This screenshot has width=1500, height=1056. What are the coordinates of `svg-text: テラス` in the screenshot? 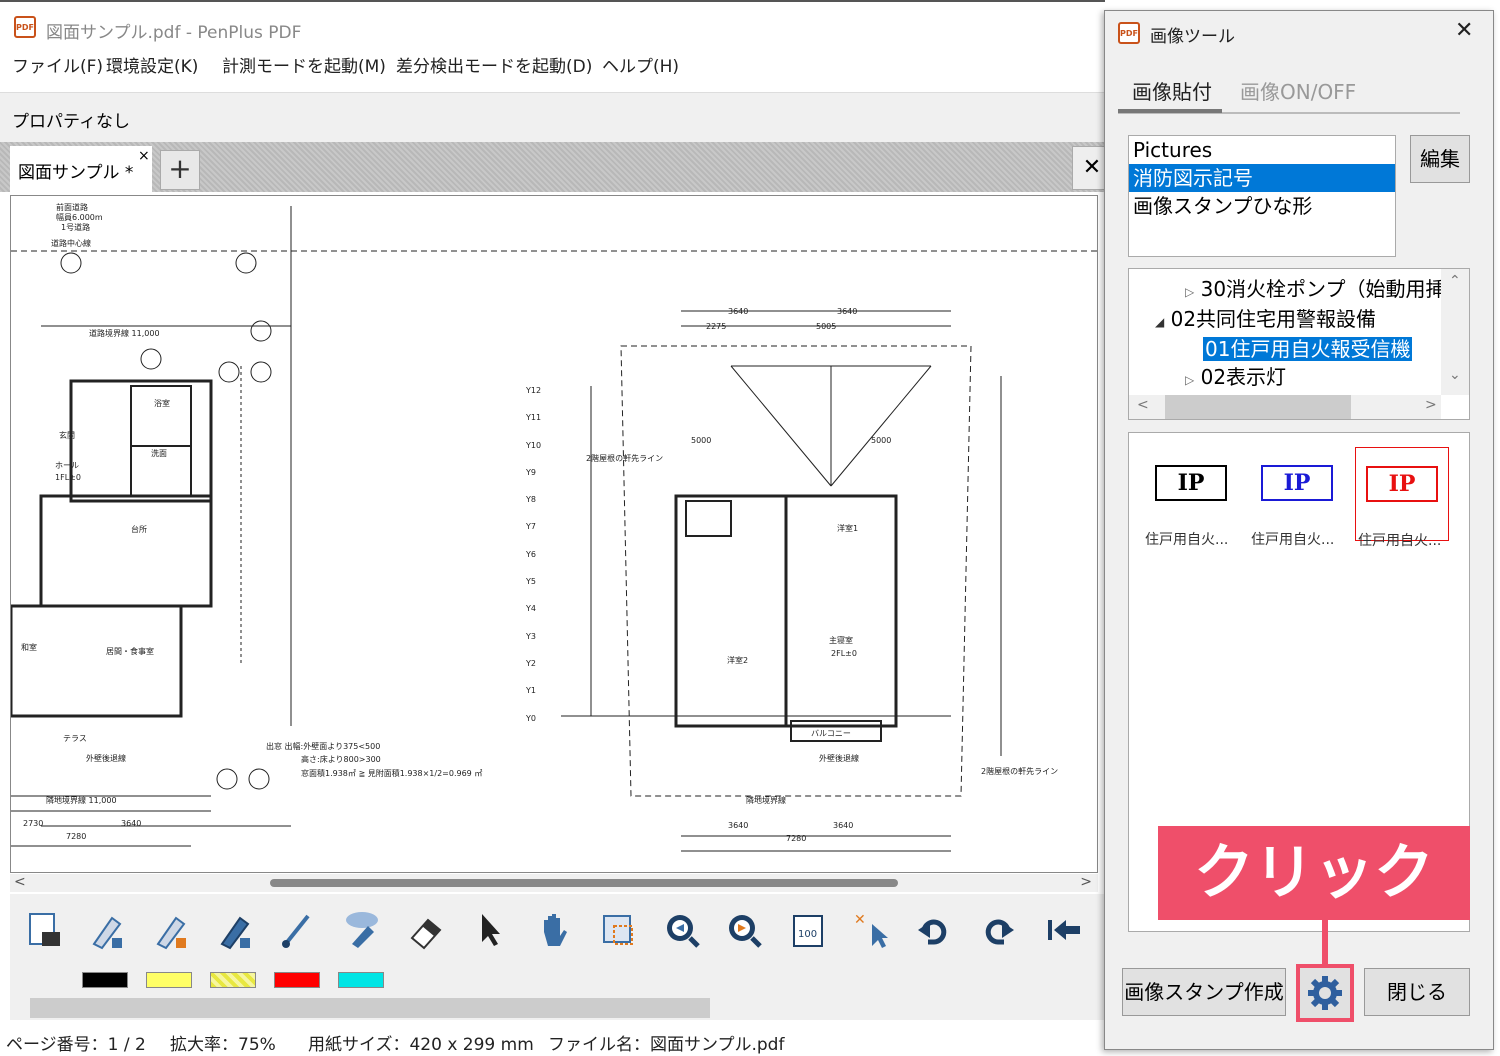 It's located at (75, 738).